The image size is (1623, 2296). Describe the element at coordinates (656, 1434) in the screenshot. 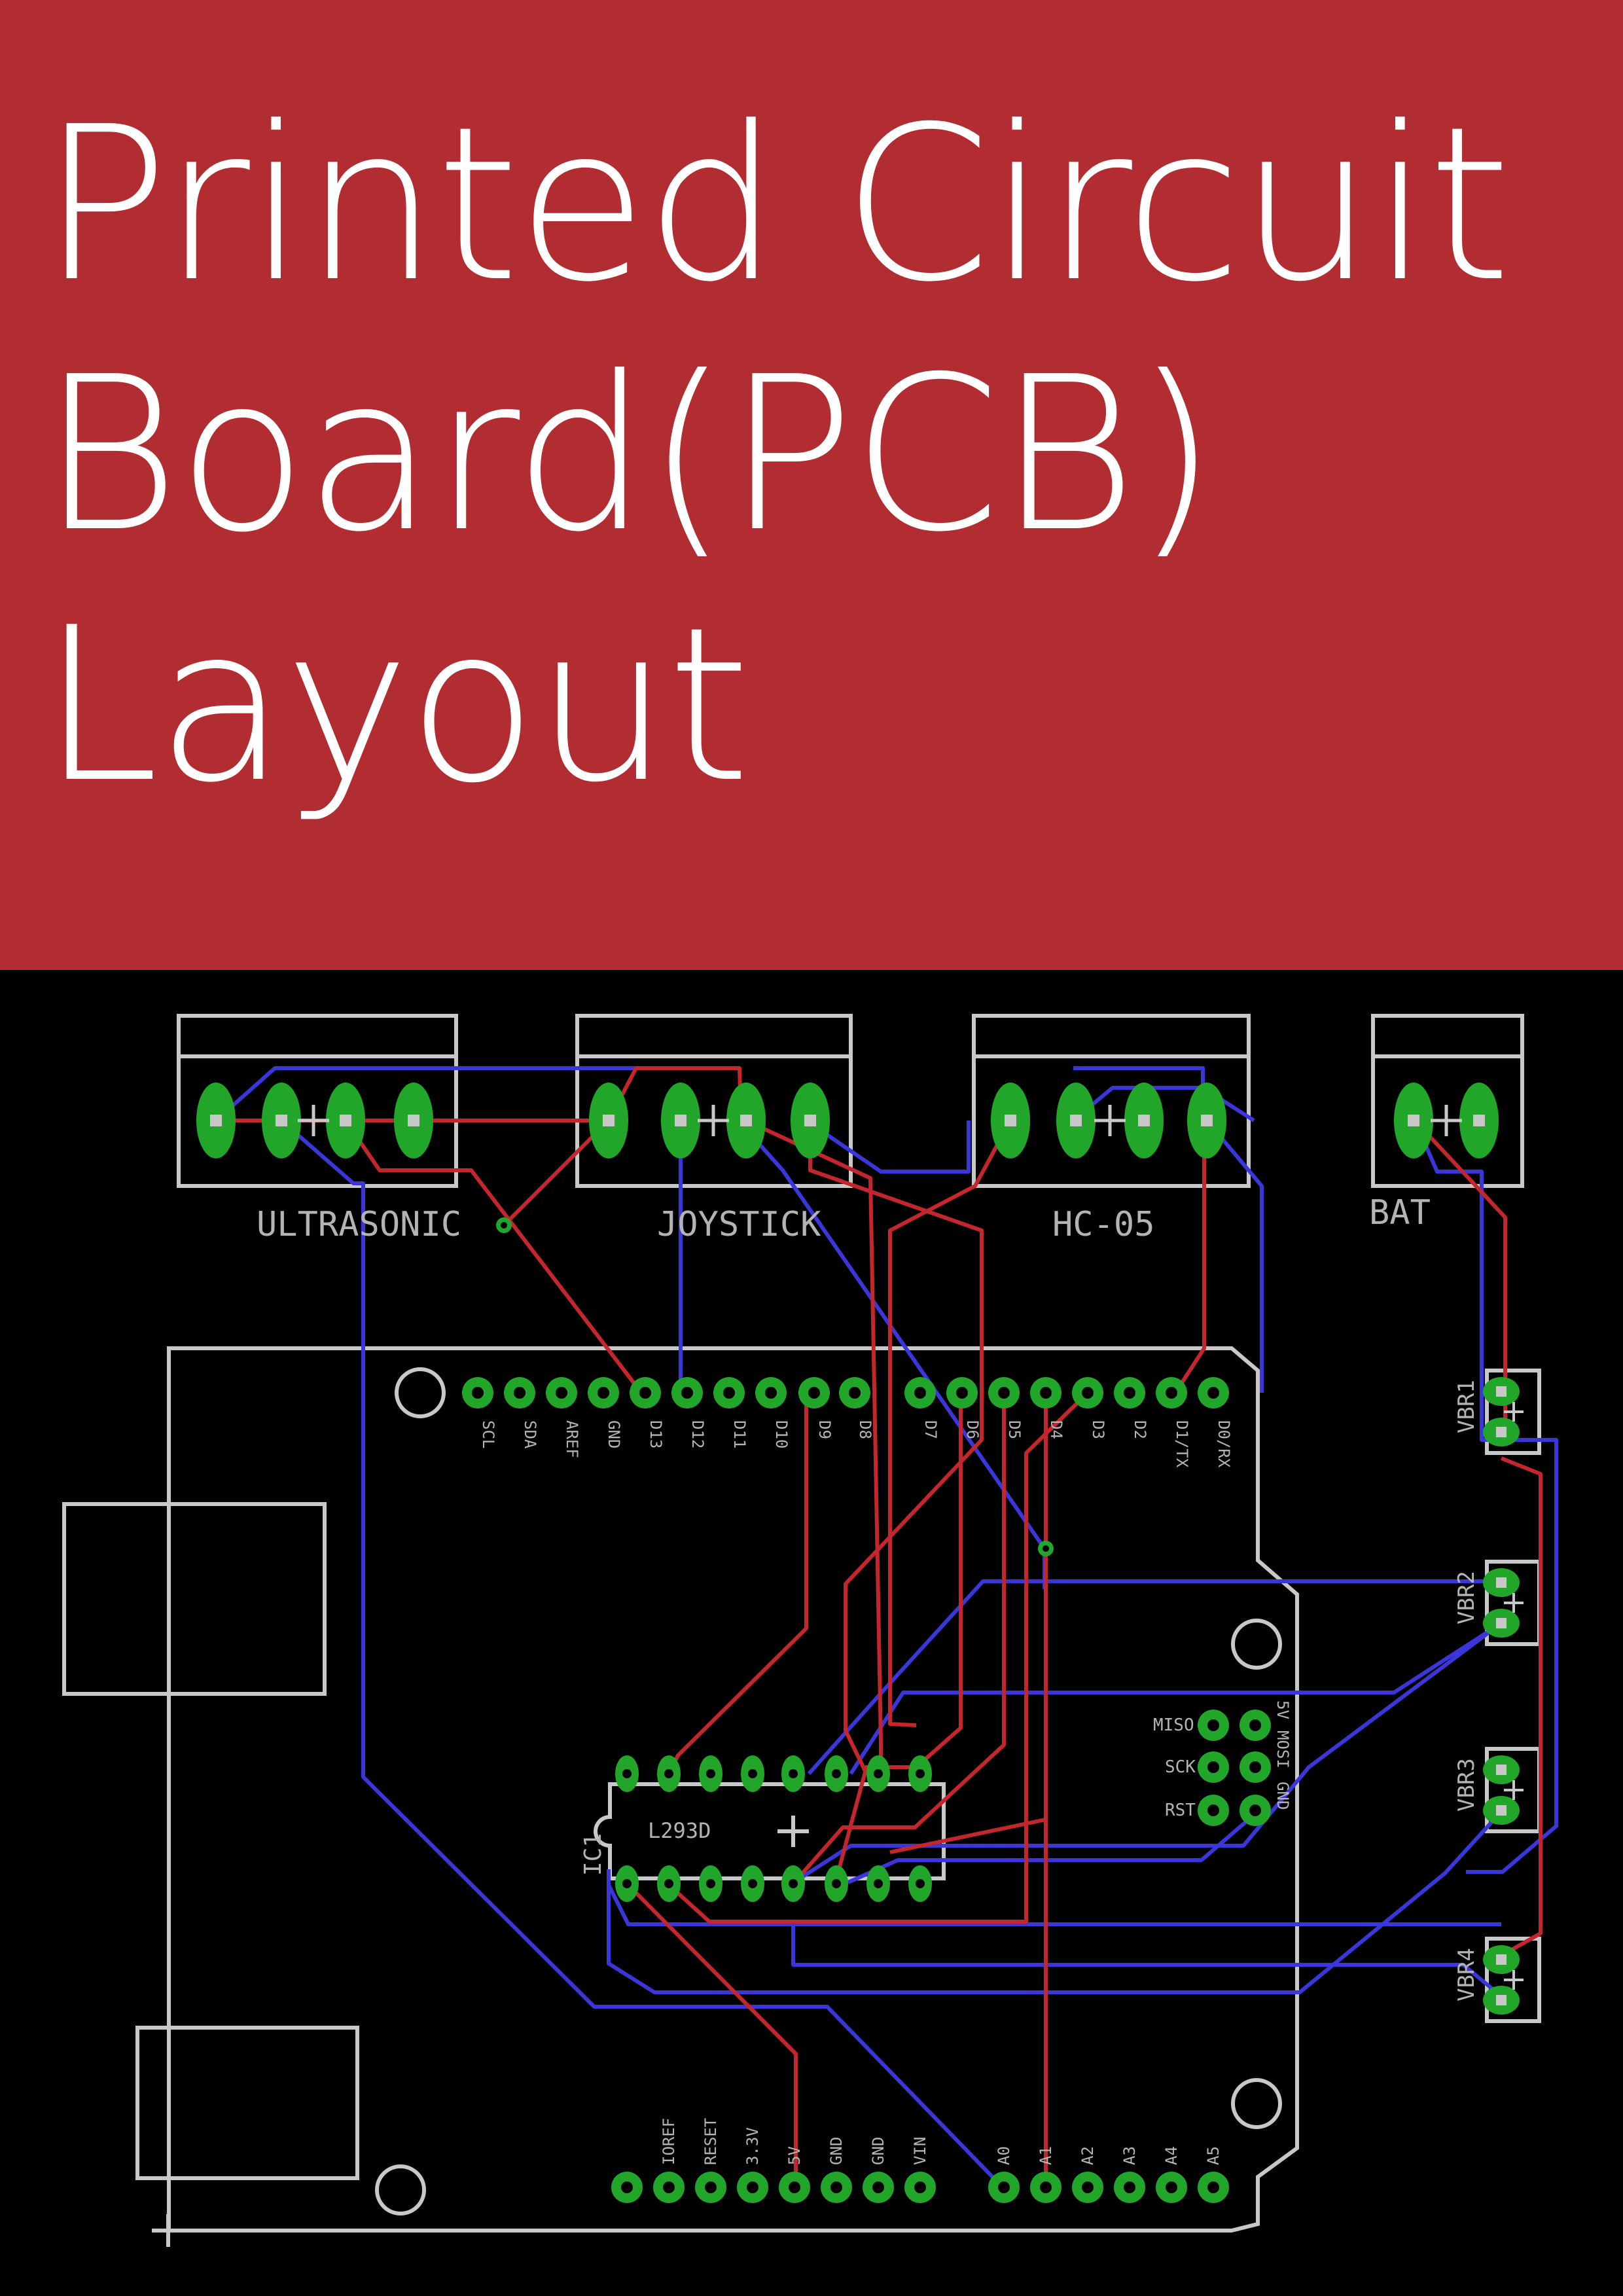

I see `digital-pin-label: D13` at that location.